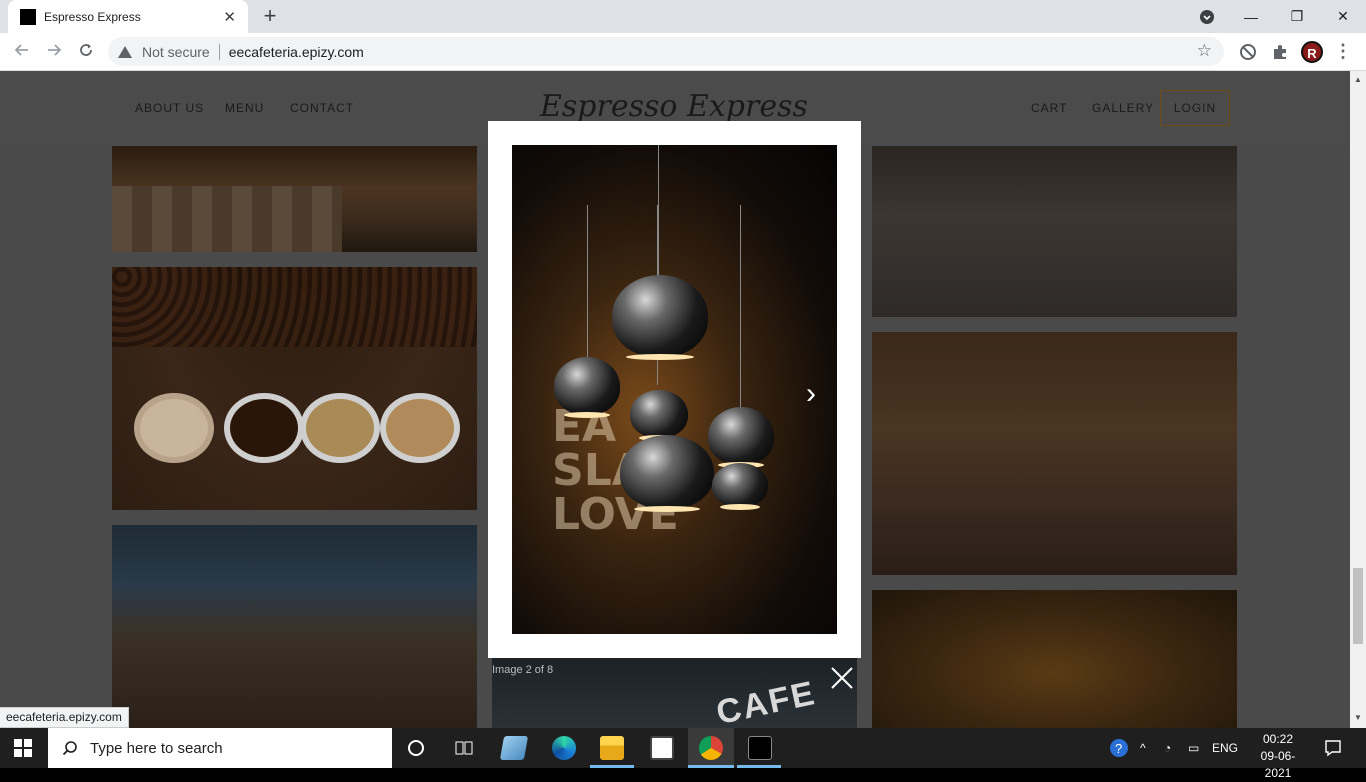 This screenshot has width=1366, height=782. What do you see at coordinates (711, 748) in the screenshot?
I see `chrome-browser-icon` at bounding box center [711, 748].